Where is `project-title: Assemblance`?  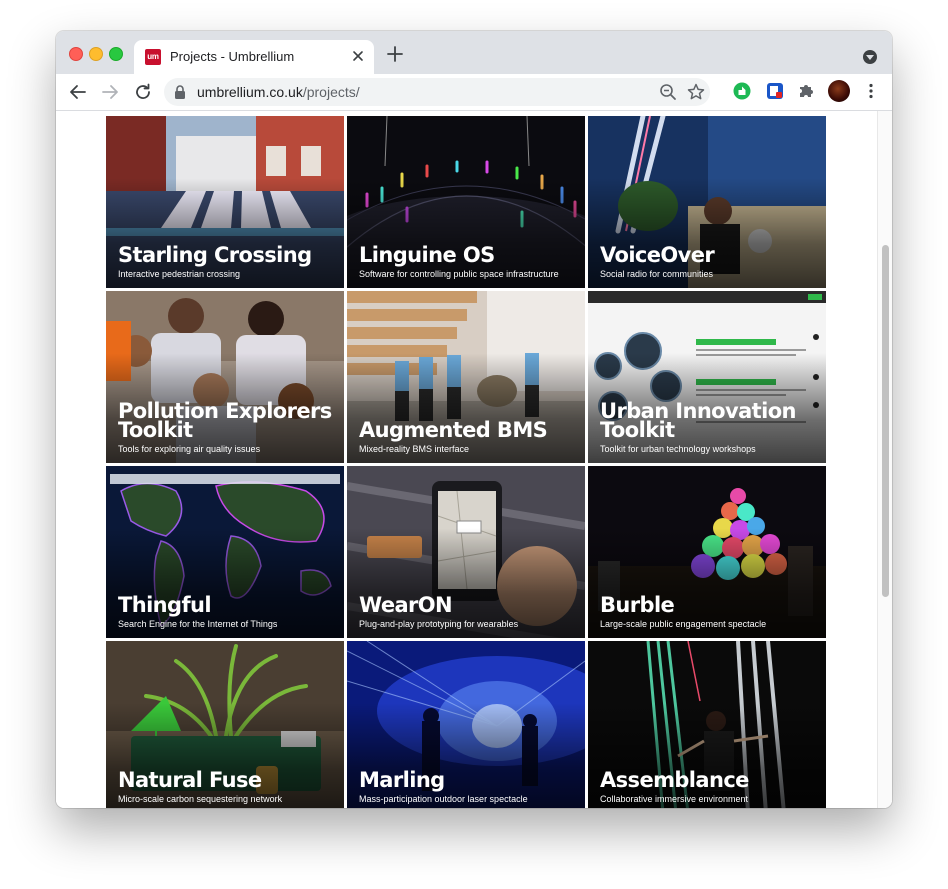
project-title: Assemblance is located at coordinates (674, 780).